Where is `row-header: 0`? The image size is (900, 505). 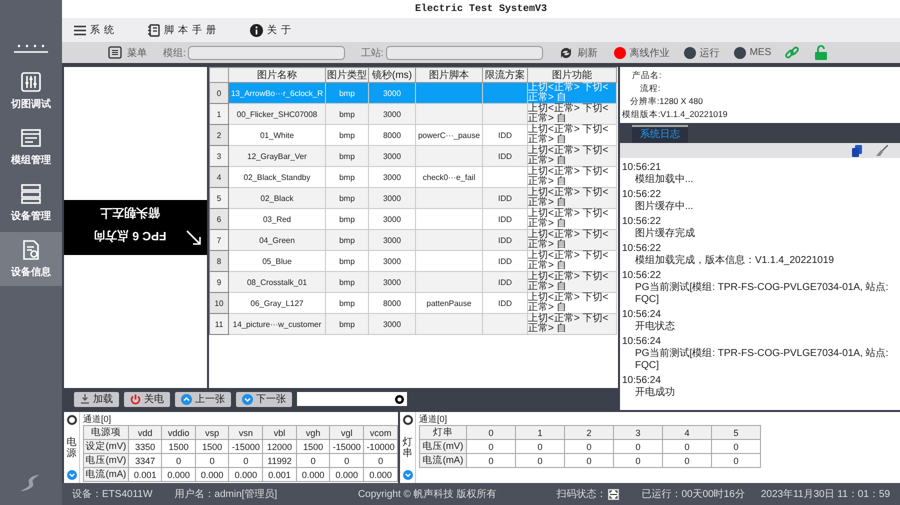
row-header: 0 is located at coordinates (219, 93).